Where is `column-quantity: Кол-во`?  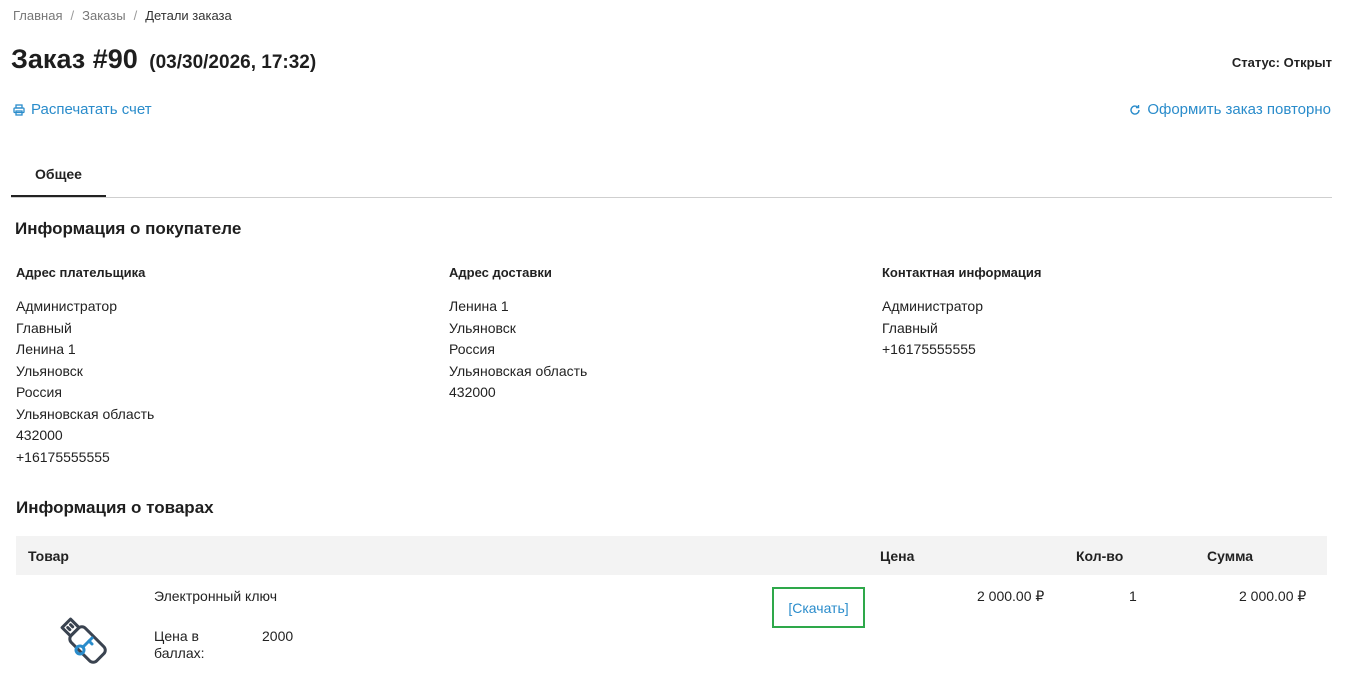 column-quantity: Кол-во is located at coordinates (1100, 556).